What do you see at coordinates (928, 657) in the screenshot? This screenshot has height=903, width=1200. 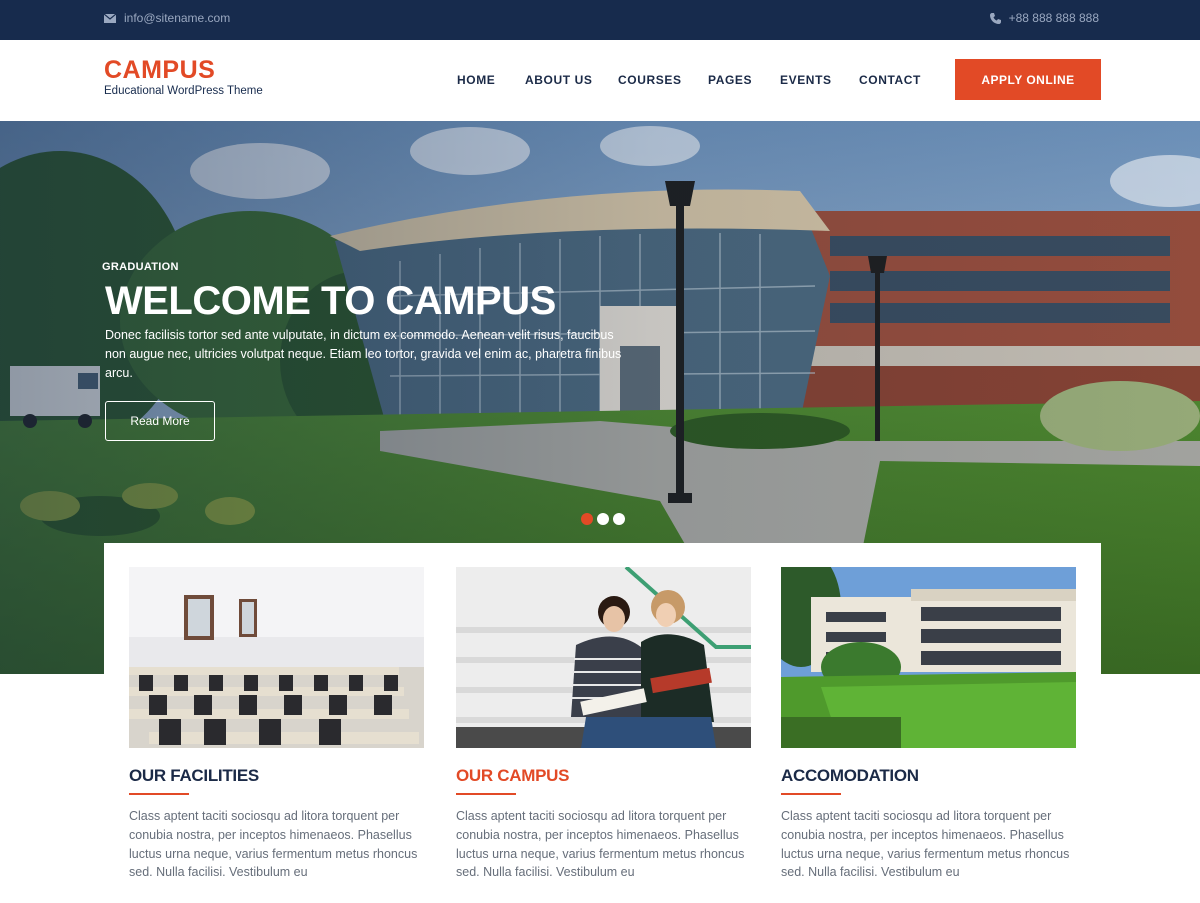 I see `dormitory-image` at bounding box center [928, 657].